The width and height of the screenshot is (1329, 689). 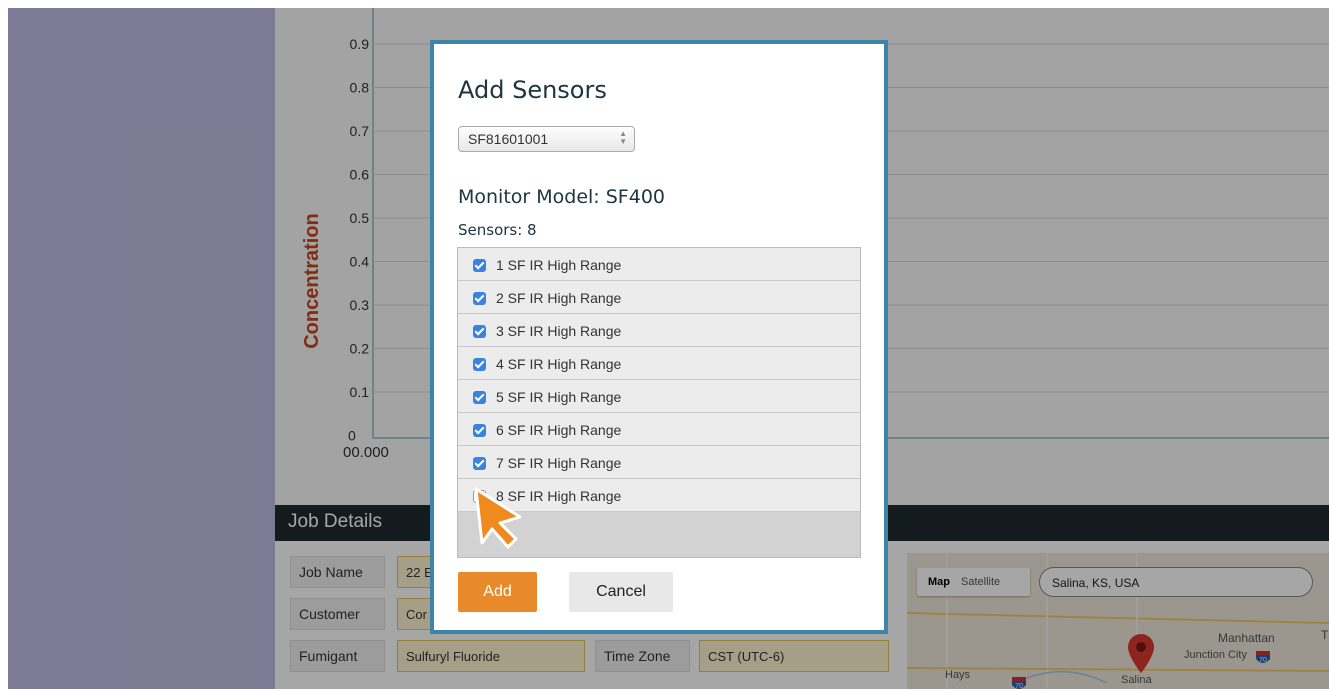 I want to click on sensor-label: 7 SF IR High Range, so click(x=559, y=463).